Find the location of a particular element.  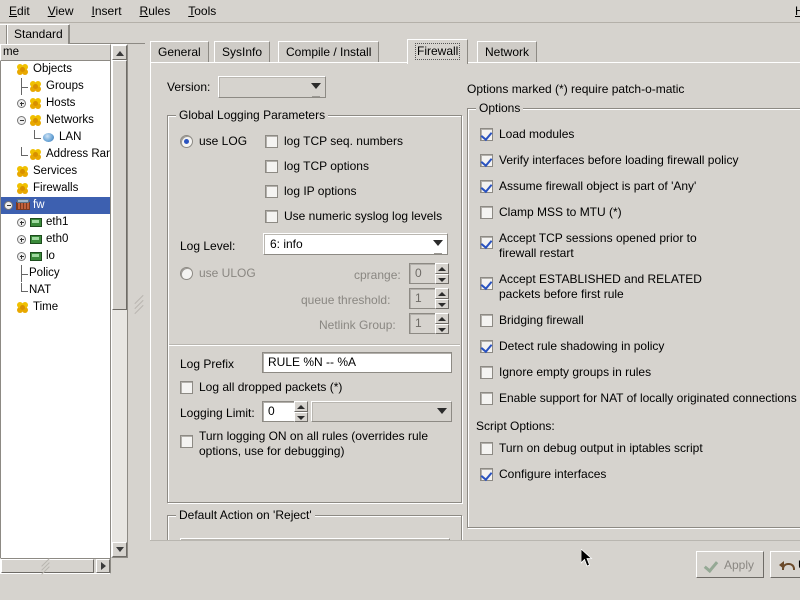

tree-scroll-up-button is located at coordinates (119, 52).